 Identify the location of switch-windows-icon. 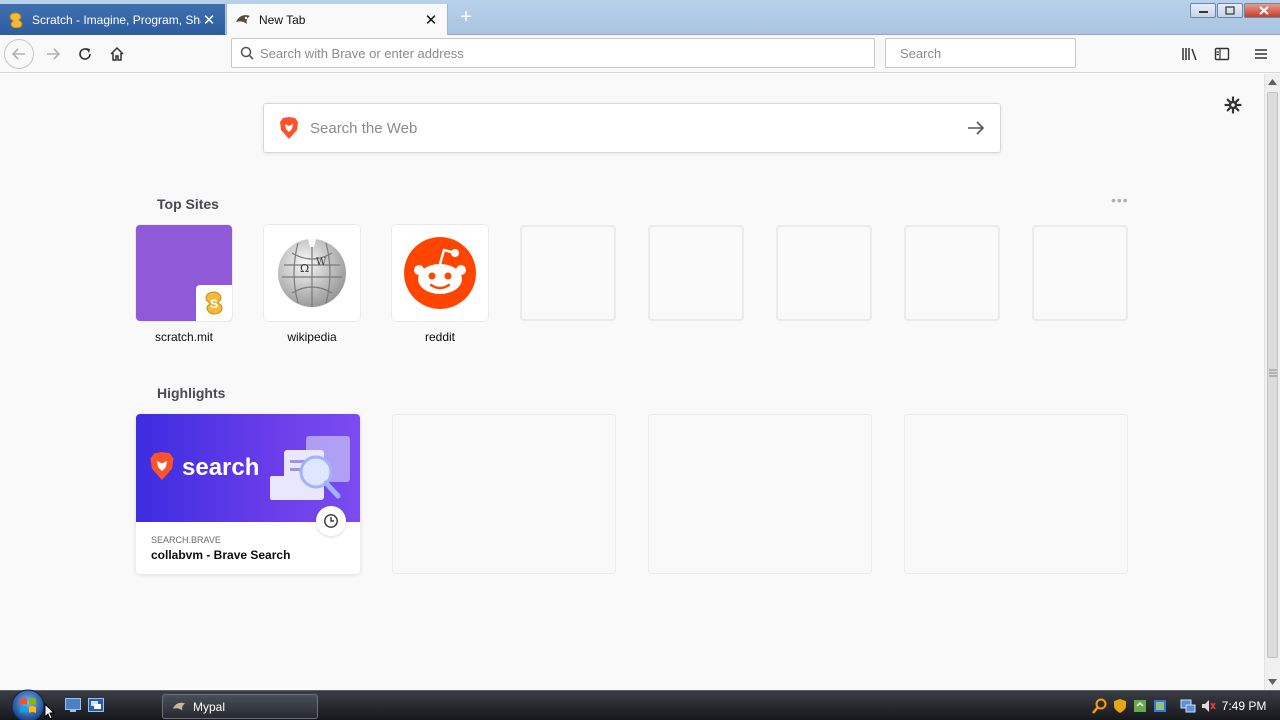
(96, 705).